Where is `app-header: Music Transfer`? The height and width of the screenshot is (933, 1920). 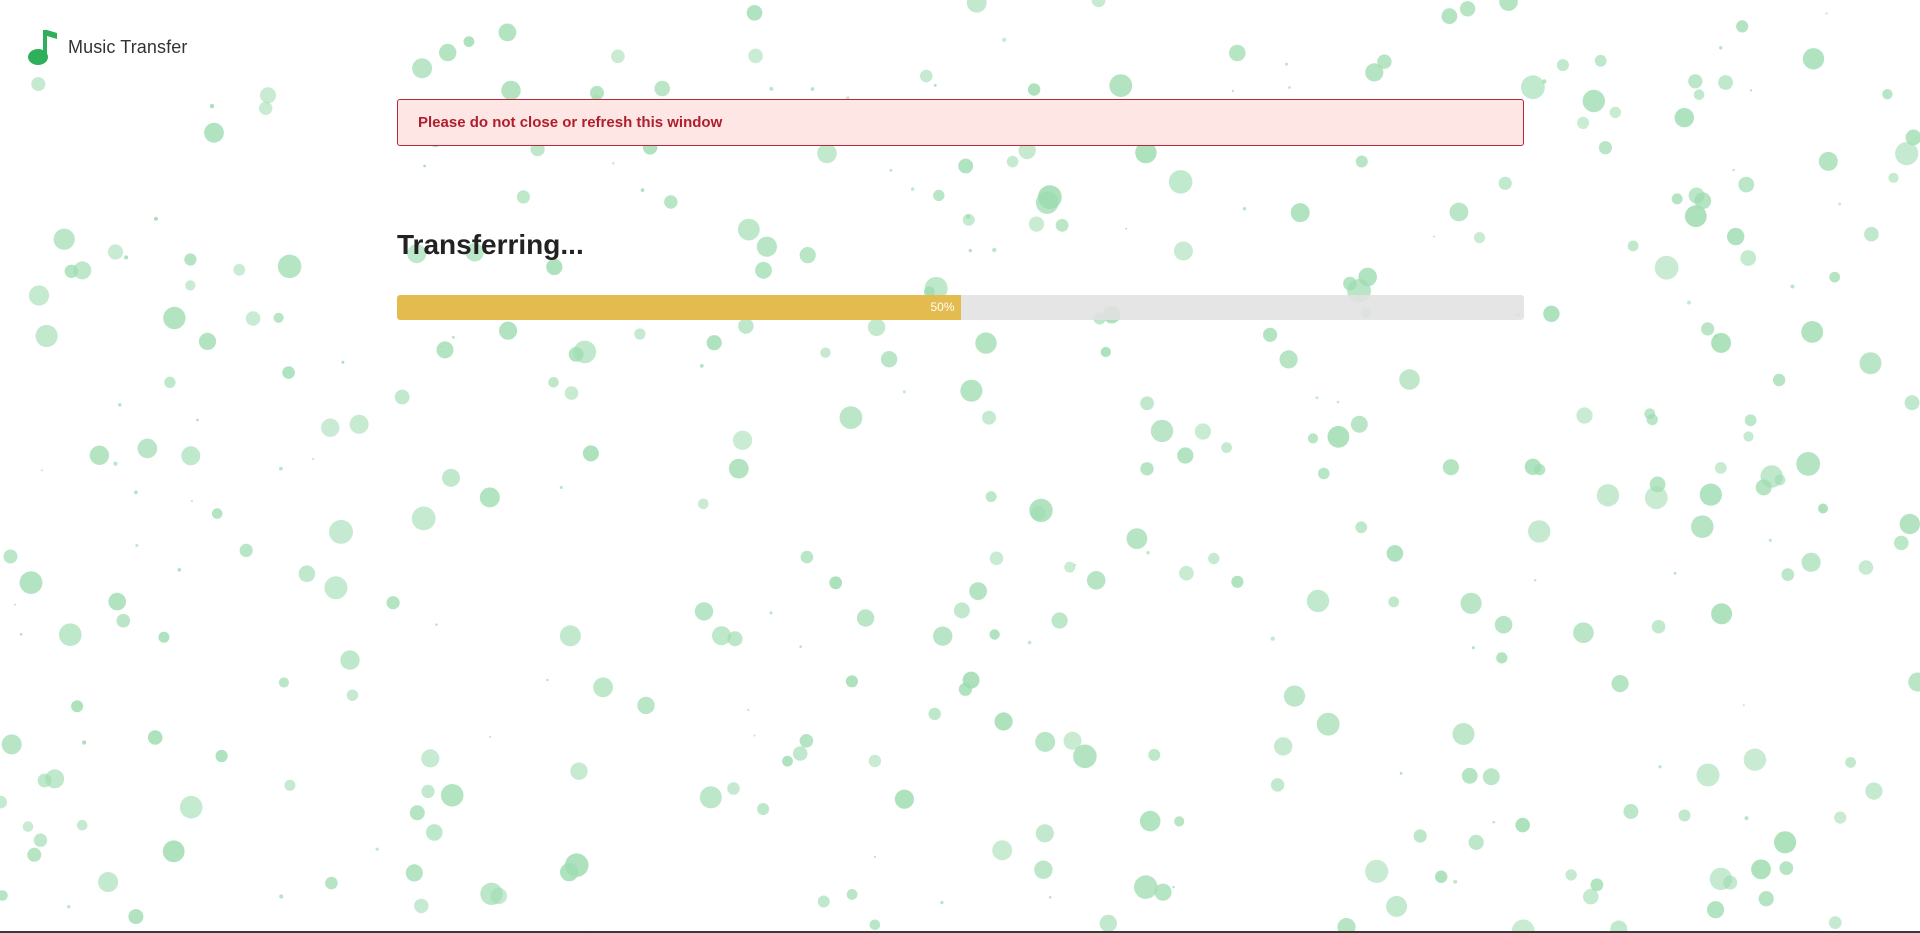 app-header: Music Transfer is located at coordinates (106, 47).